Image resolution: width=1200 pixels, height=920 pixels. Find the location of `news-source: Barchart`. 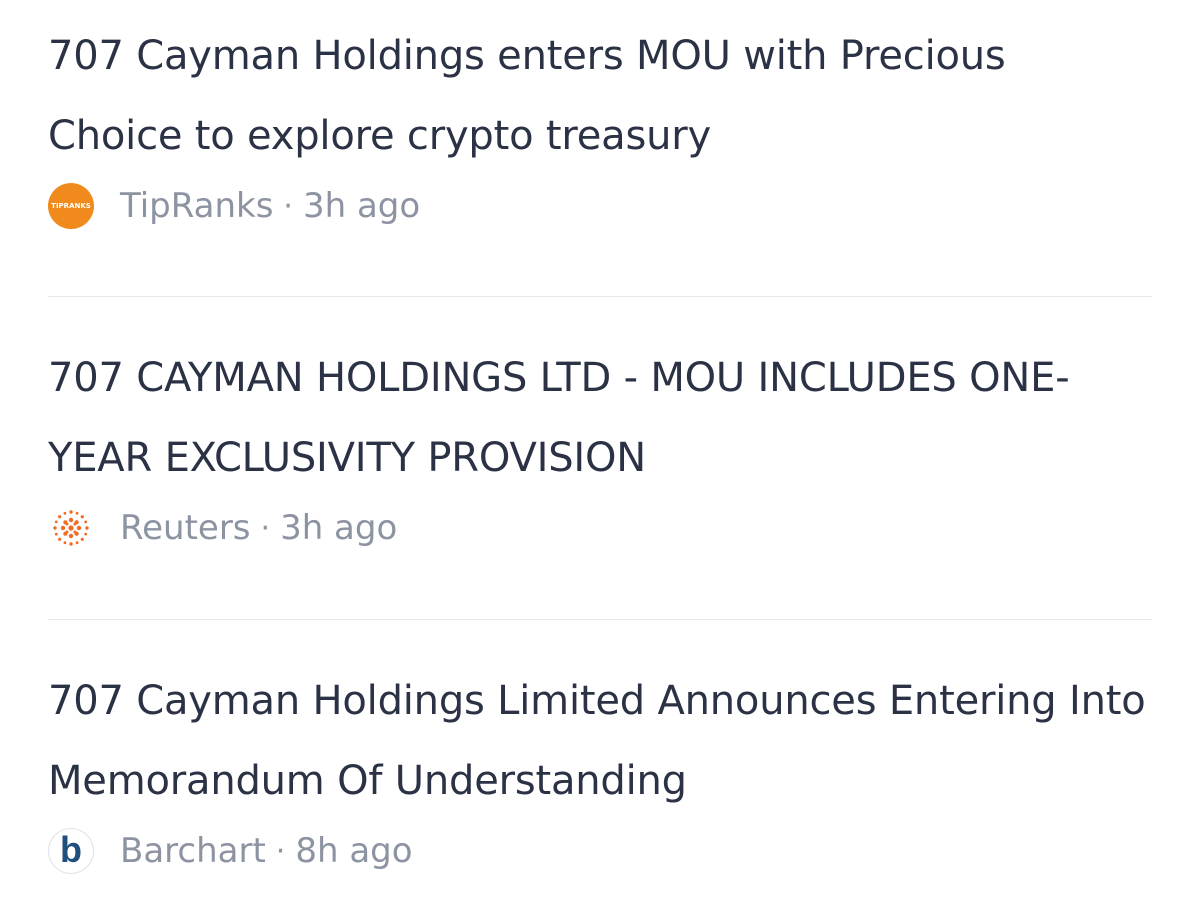

news-source: Barchart is located at coordinates (193, 851).